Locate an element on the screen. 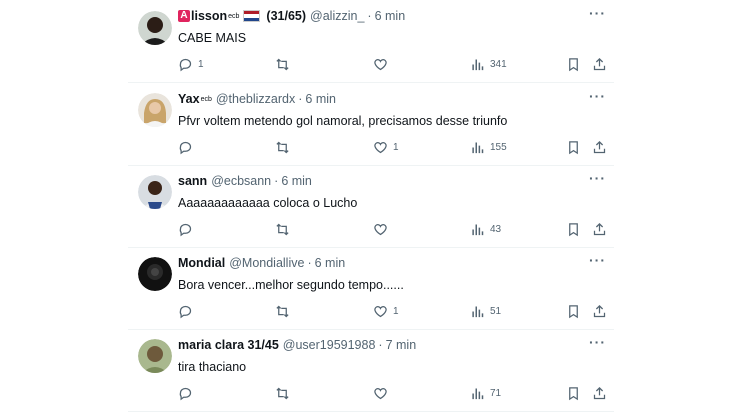  view-count: 71 is located at coordinates (496, 393).